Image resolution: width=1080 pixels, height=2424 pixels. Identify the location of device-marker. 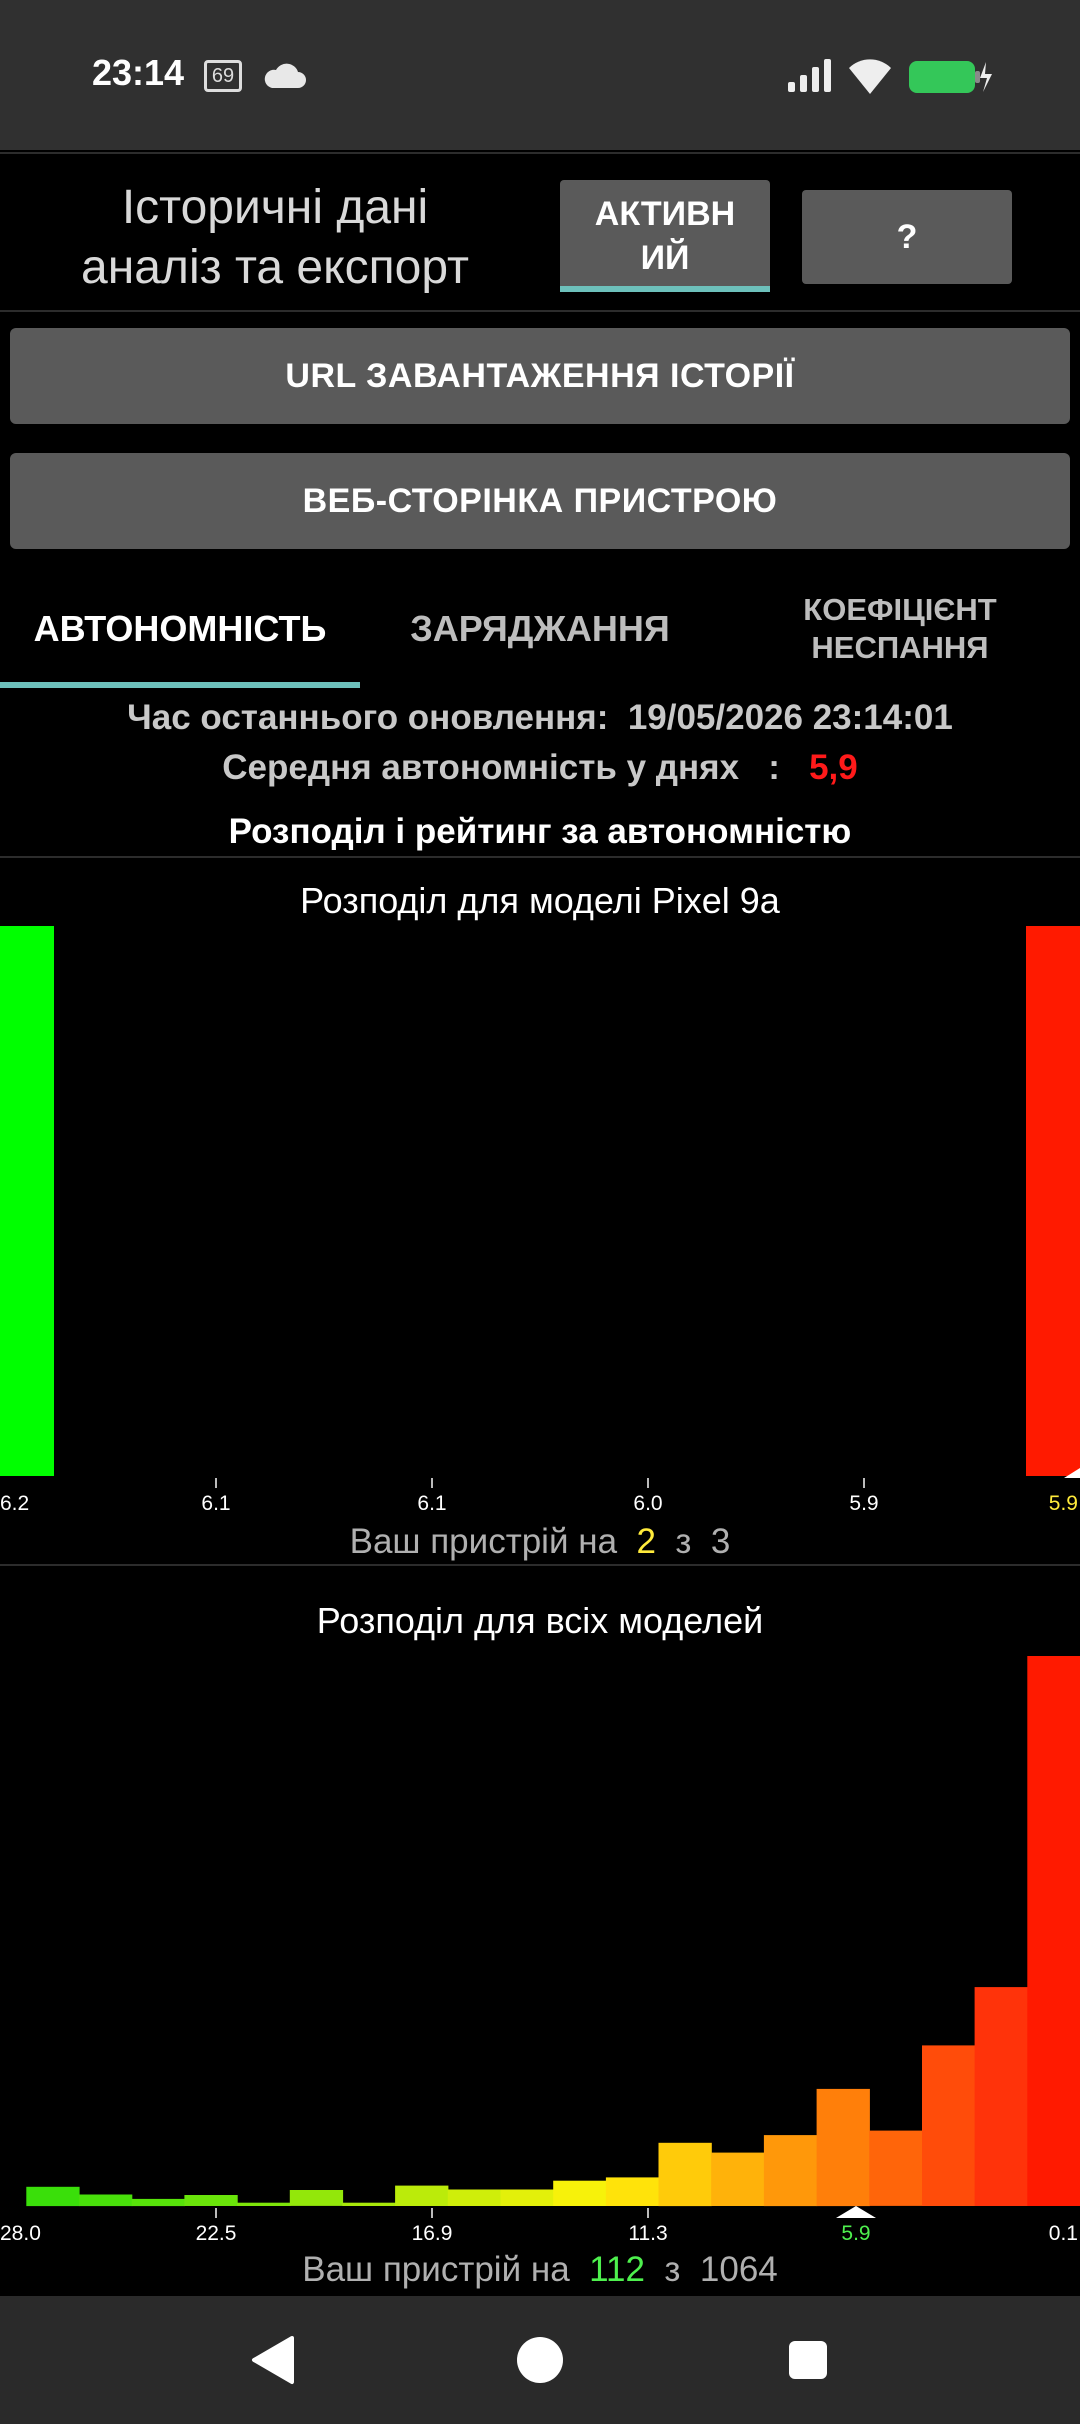
(856, 2212).